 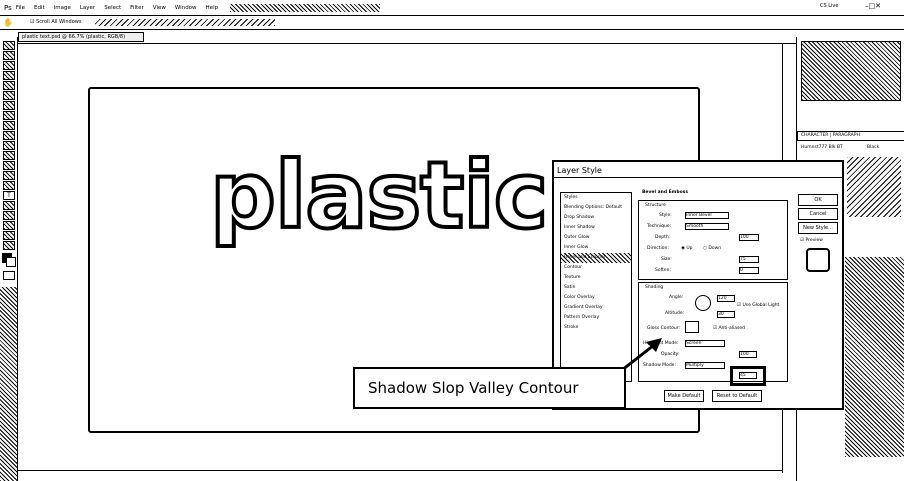 I want to click on lasso-tool-icon, so click(x=9, y=65).